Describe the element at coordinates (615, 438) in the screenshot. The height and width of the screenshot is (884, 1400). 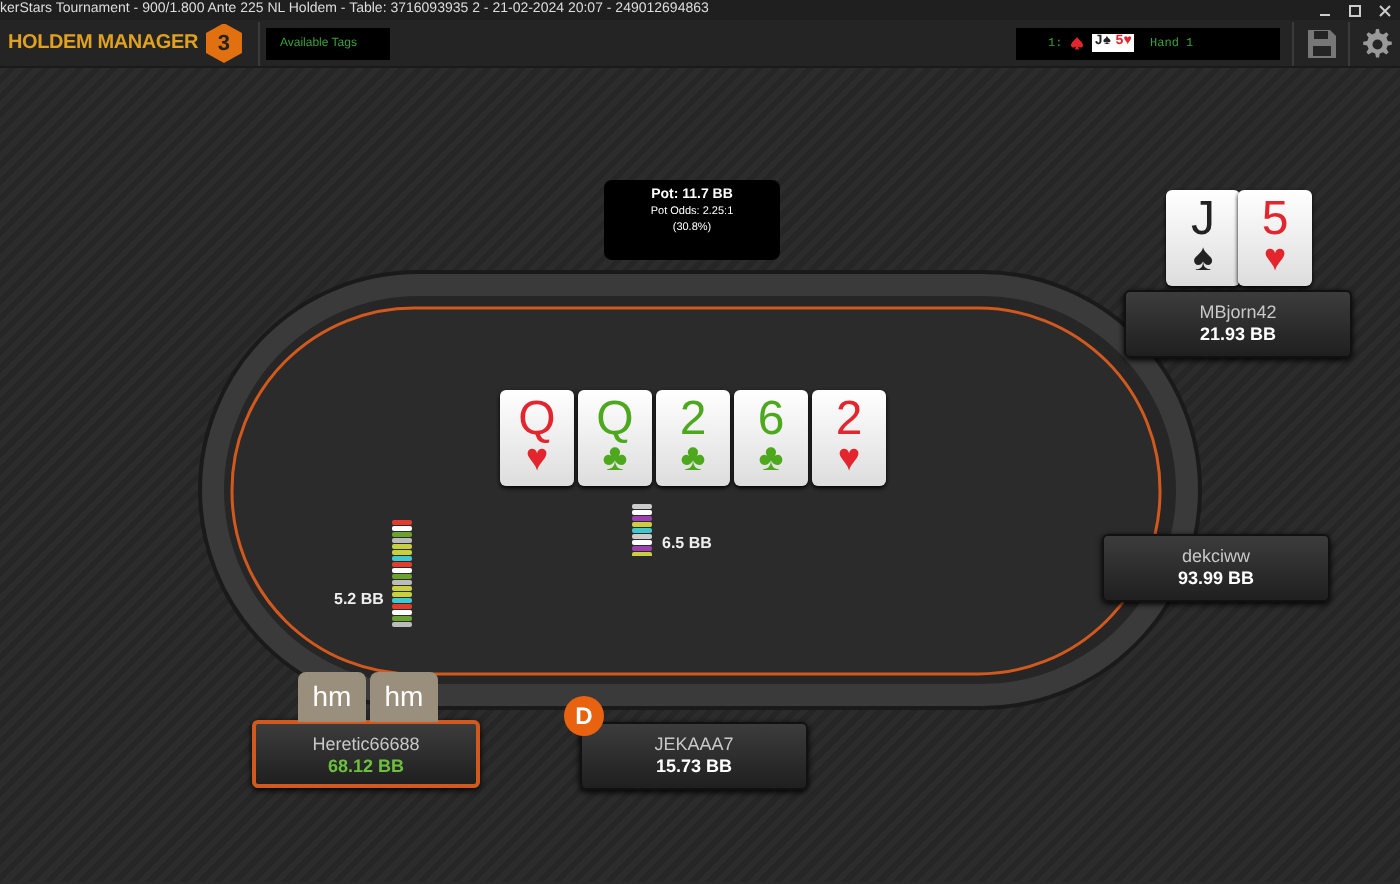
I see `playing-card: Q ♣` at that location.